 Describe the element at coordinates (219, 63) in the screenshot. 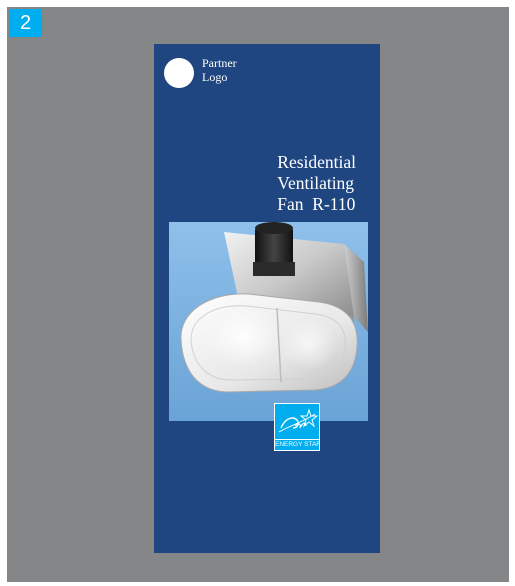

I see `partner-logo-line1: Partner` at that location.